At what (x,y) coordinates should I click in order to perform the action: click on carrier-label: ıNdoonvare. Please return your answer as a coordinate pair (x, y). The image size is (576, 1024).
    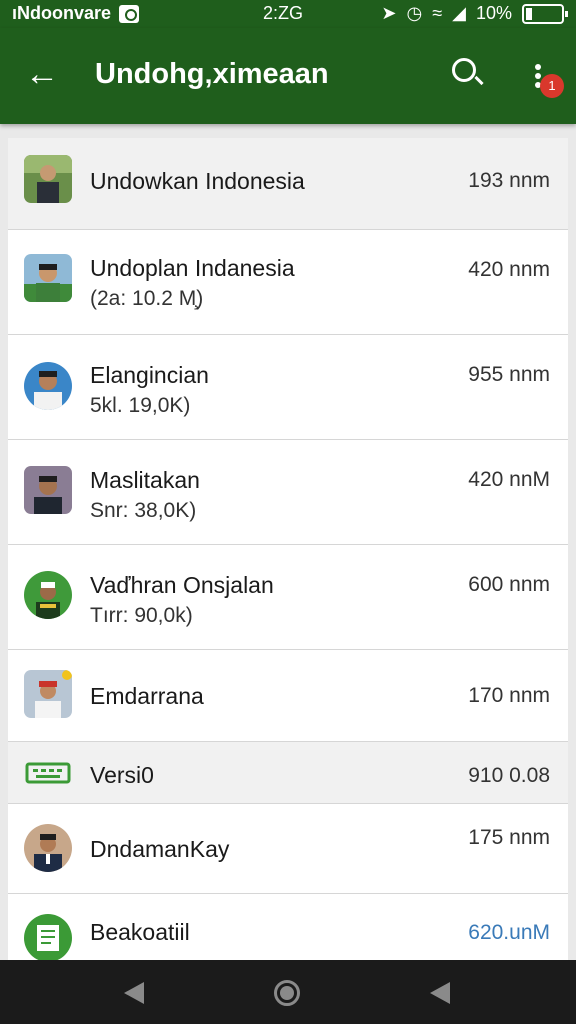
    Looking at the image, I should click on (62, 13).